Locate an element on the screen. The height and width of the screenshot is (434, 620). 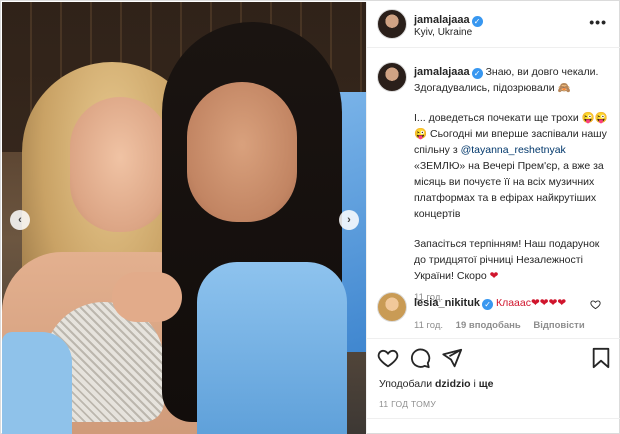
divider is located at coordinates (493, 418).